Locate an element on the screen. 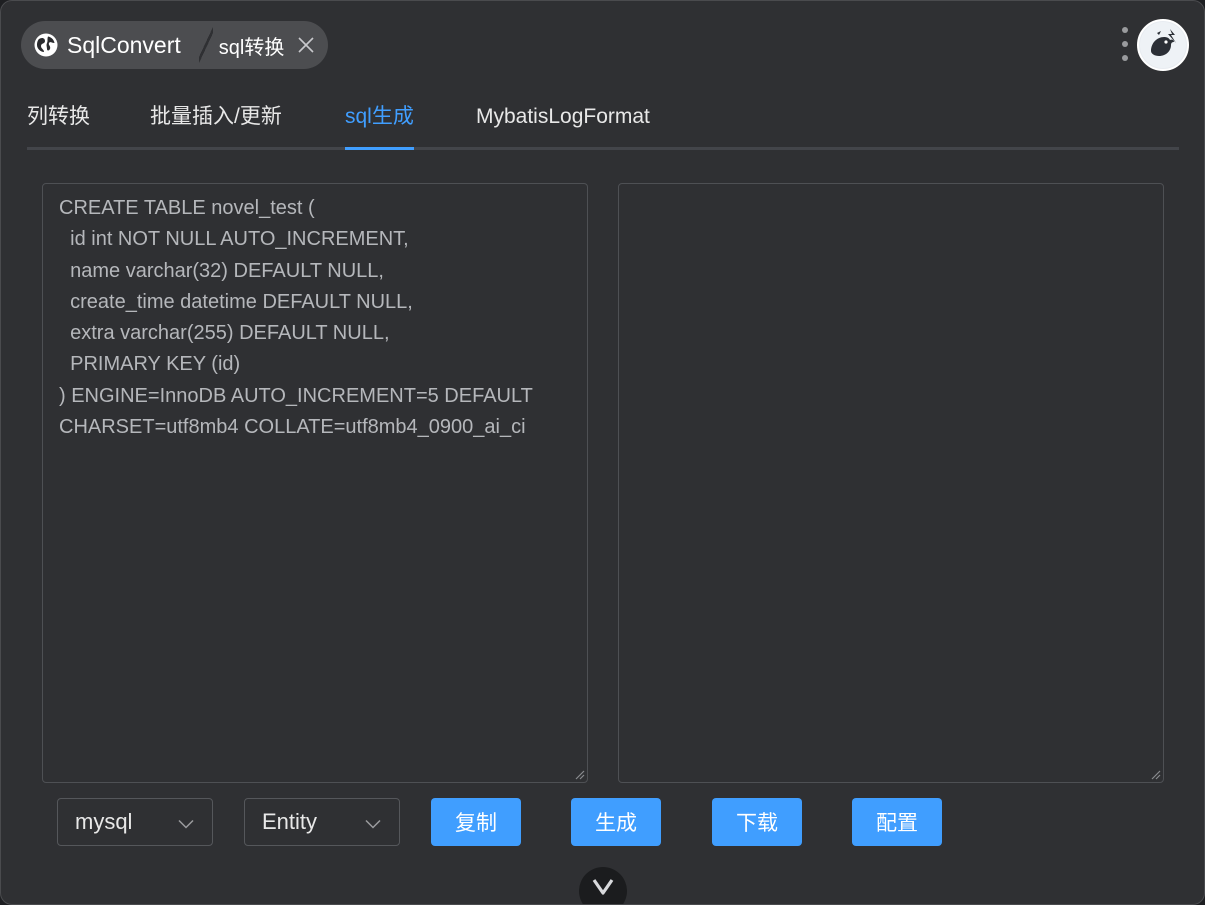 The image size is (1205, 905). download-button: 下载 is located at coordinates (757, 822).